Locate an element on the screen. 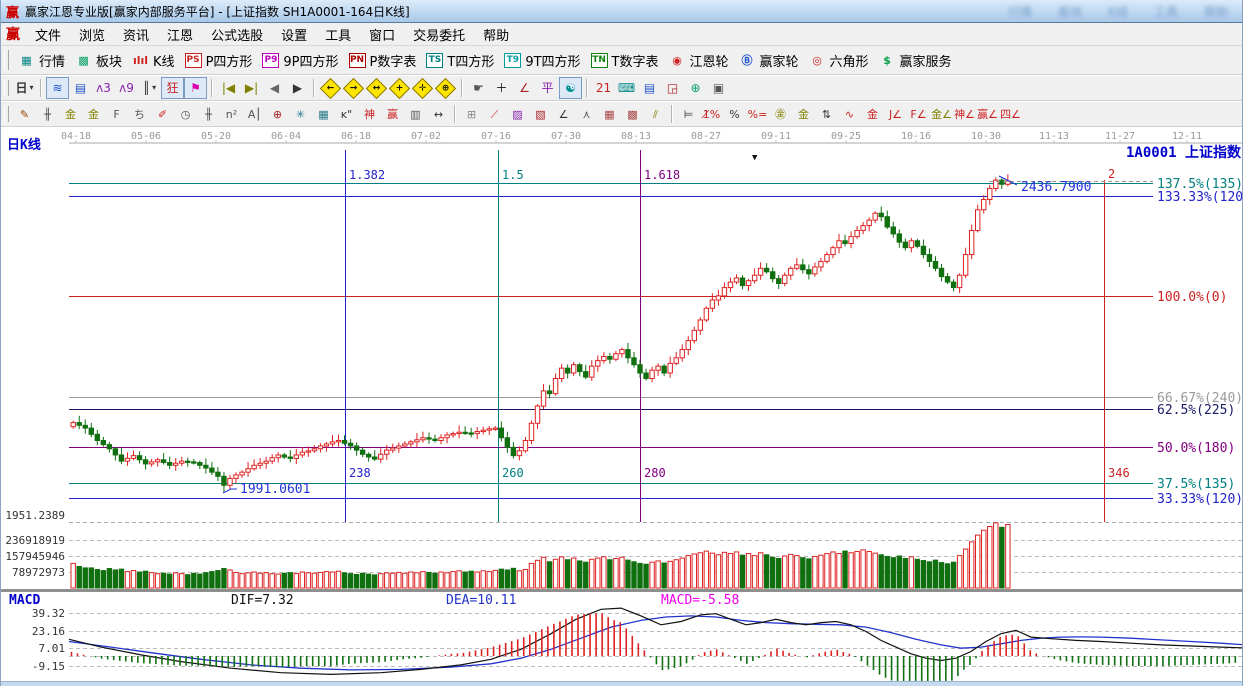  brain-icon: ☯ is located at coordinates (570, 88).